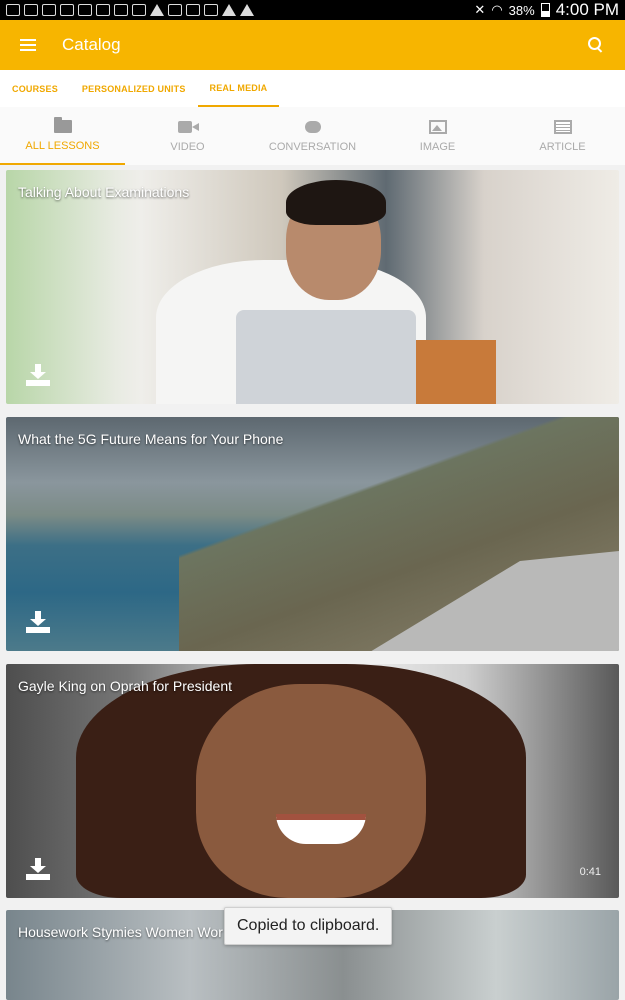  What do you see at coordinates (562, 136) in the screenshot?
I see `filter-tab-article: ARTICLE` at bounding box center [562, 136].